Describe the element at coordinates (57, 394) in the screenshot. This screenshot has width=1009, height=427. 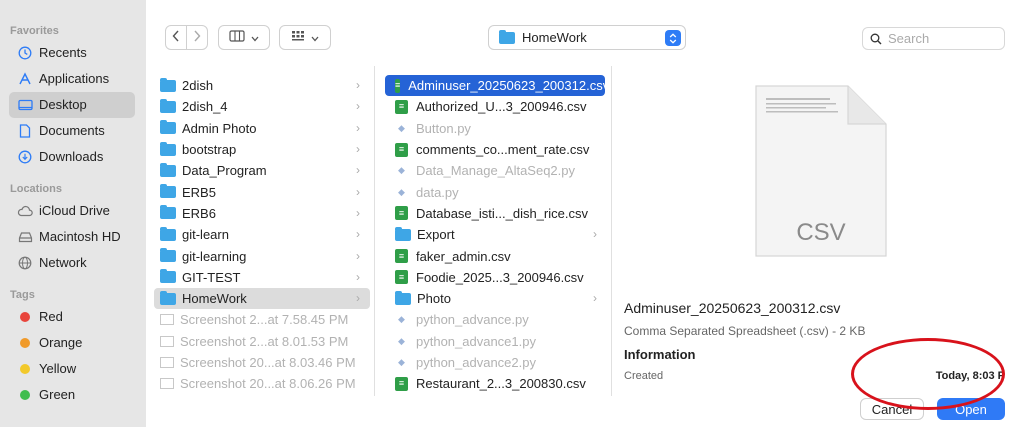
I see `sidebar-item-label: Green` at that location.